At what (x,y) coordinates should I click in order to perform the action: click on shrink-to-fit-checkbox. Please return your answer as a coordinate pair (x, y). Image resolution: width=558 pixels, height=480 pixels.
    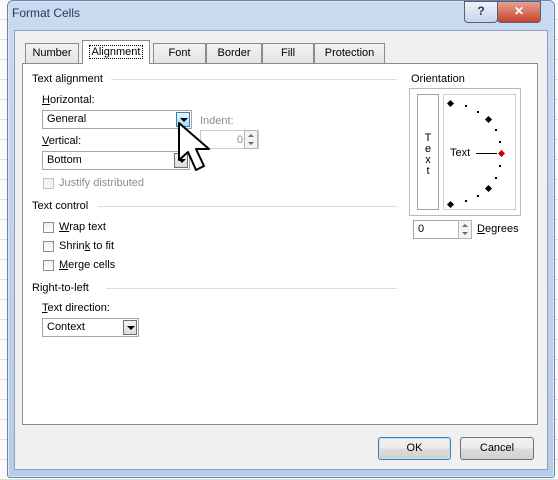
    Looking at the image, I should click on (48, 246).